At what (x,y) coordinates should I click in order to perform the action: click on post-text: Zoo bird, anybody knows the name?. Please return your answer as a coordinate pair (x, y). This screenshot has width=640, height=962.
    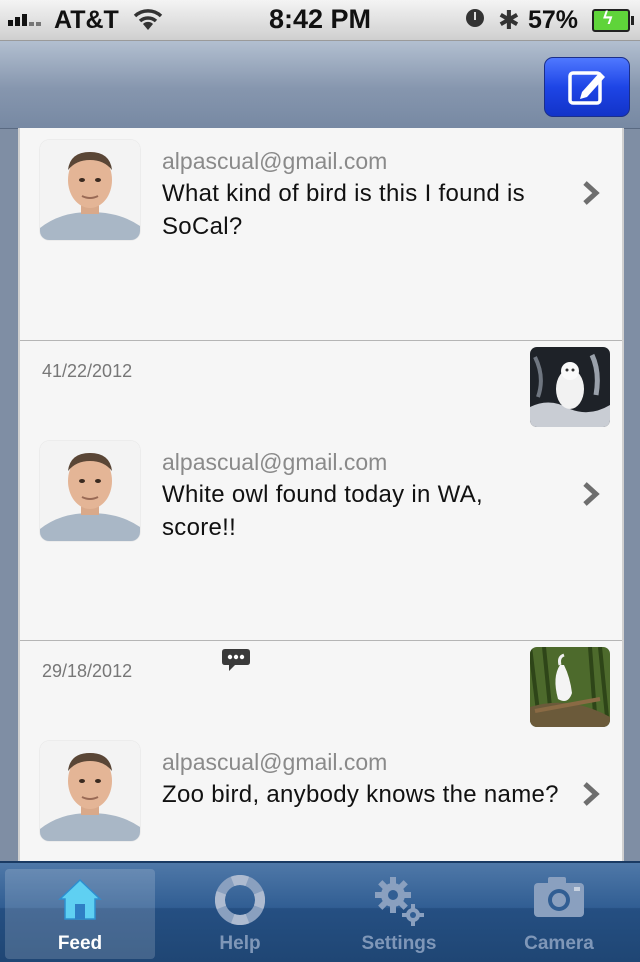
    Looking at the image, I should click on (360, 794).